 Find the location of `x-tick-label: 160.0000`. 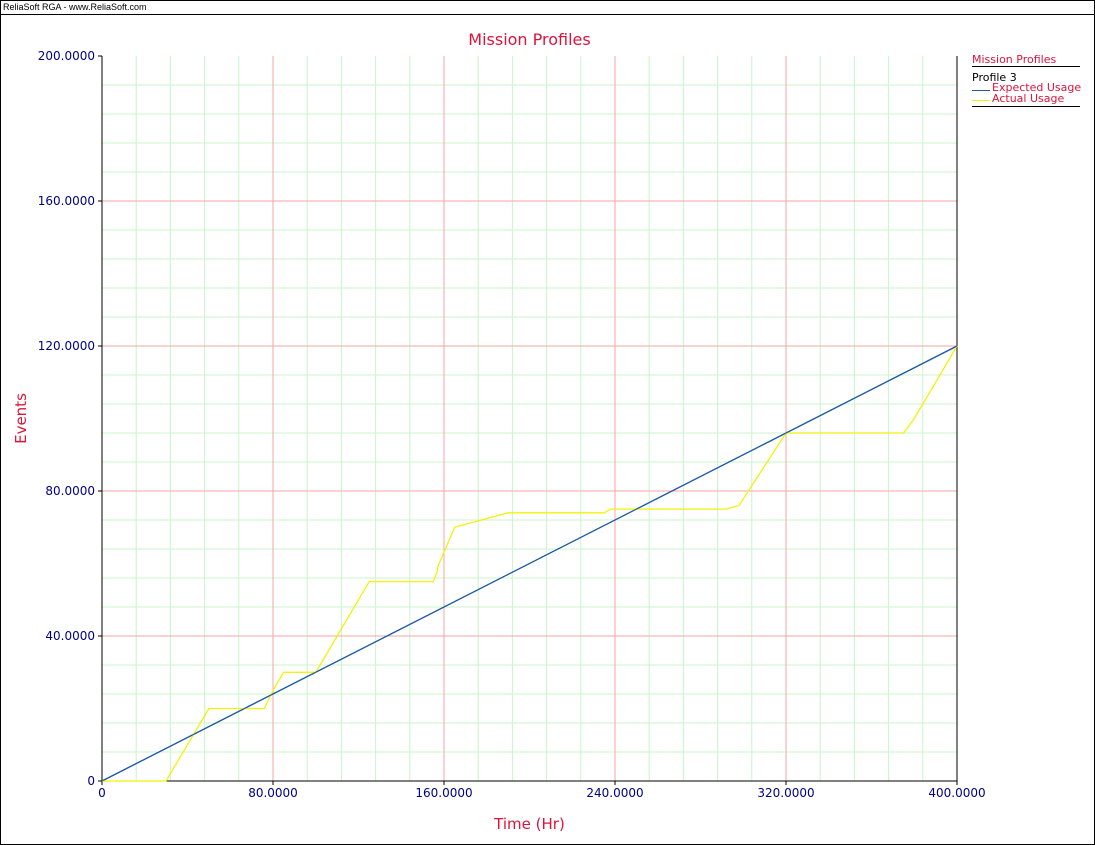

x-tick-label: 160.0000 is located at coordinates (443, 793).